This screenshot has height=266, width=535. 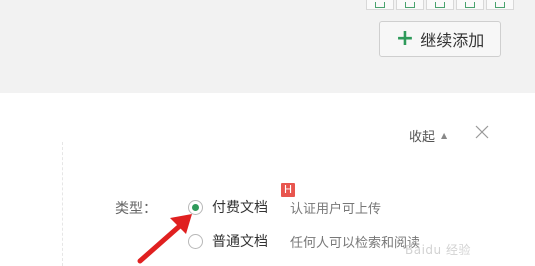 What do you see at coordinates (482, 132) in the screenshot?
I see `close-icon` at bounding box center [482, 132].